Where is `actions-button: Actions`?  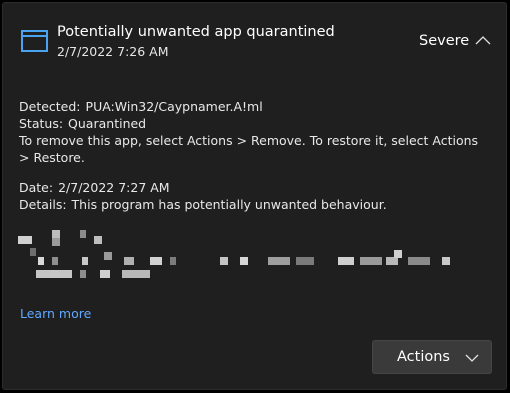
actions-button: Actions is located at coordinates (432, 357).